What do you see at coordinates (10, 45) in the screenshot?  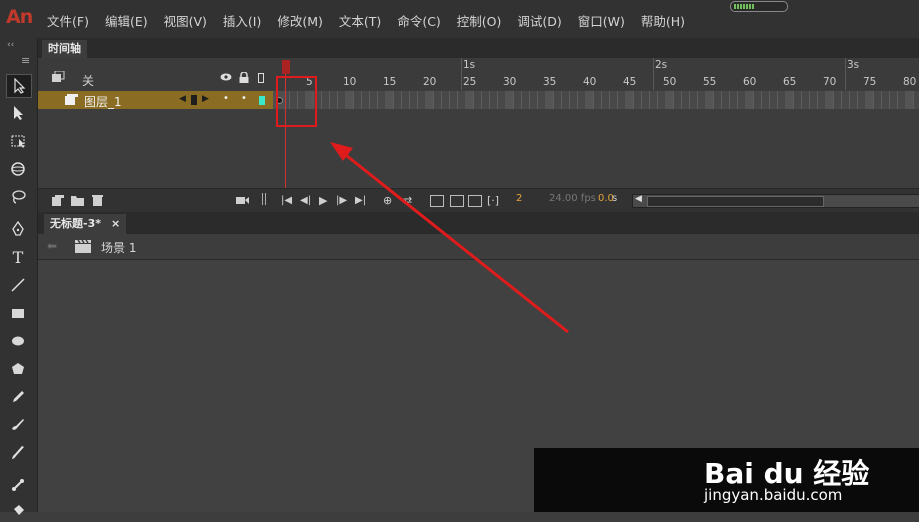 I see `collapse-panel-icon: ‹‹` at bounding box center [10, 45].